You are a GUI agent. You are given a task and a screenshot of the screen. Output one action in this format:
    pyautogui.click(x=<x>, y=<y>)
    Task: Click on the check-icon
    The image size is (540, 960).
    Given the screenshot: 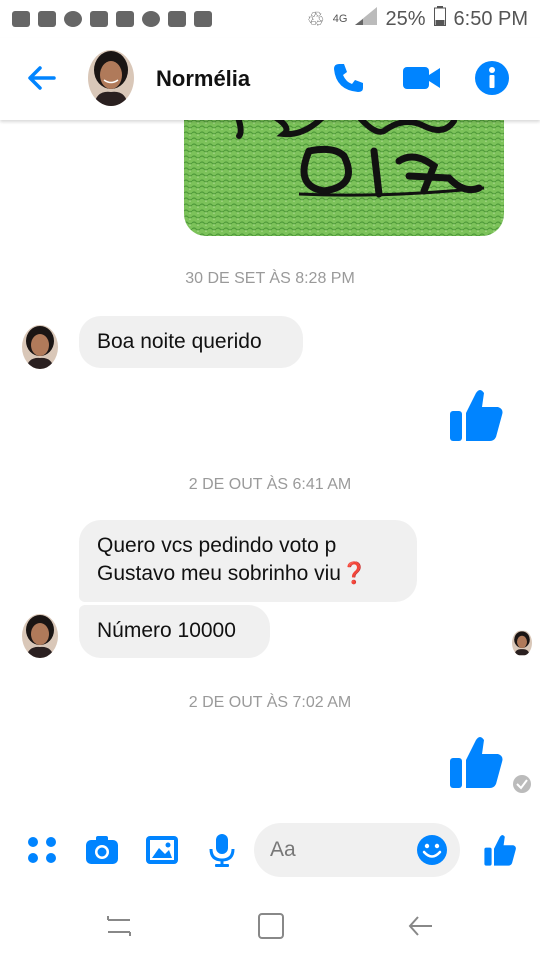 What is the action you would take?
    pyautogui.click(x=203, y=19)
    